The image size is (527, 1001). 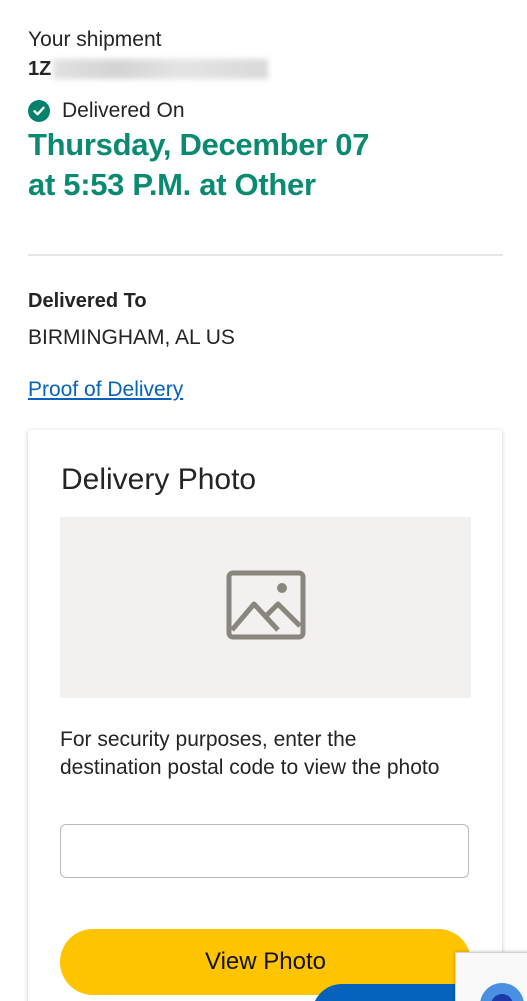 What do you see at coordinates (123, 110) in the screenshot?
I see `status-label: Delivered On` at bounding box center [123, 110].